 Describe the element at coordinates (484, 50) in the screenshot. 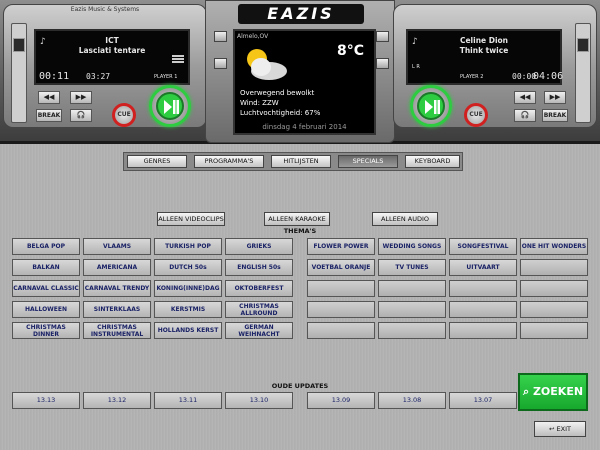

I see `player-2-title: Think twice` at that location.